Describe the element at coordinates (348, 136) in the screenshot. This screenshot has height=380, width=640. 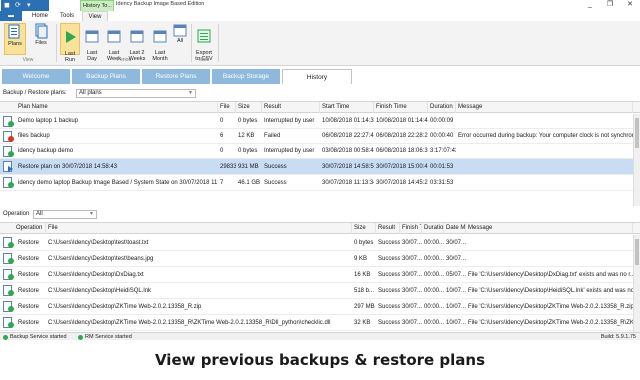
I see `plan-start: 06/08/2018 22:27:42` at that location.